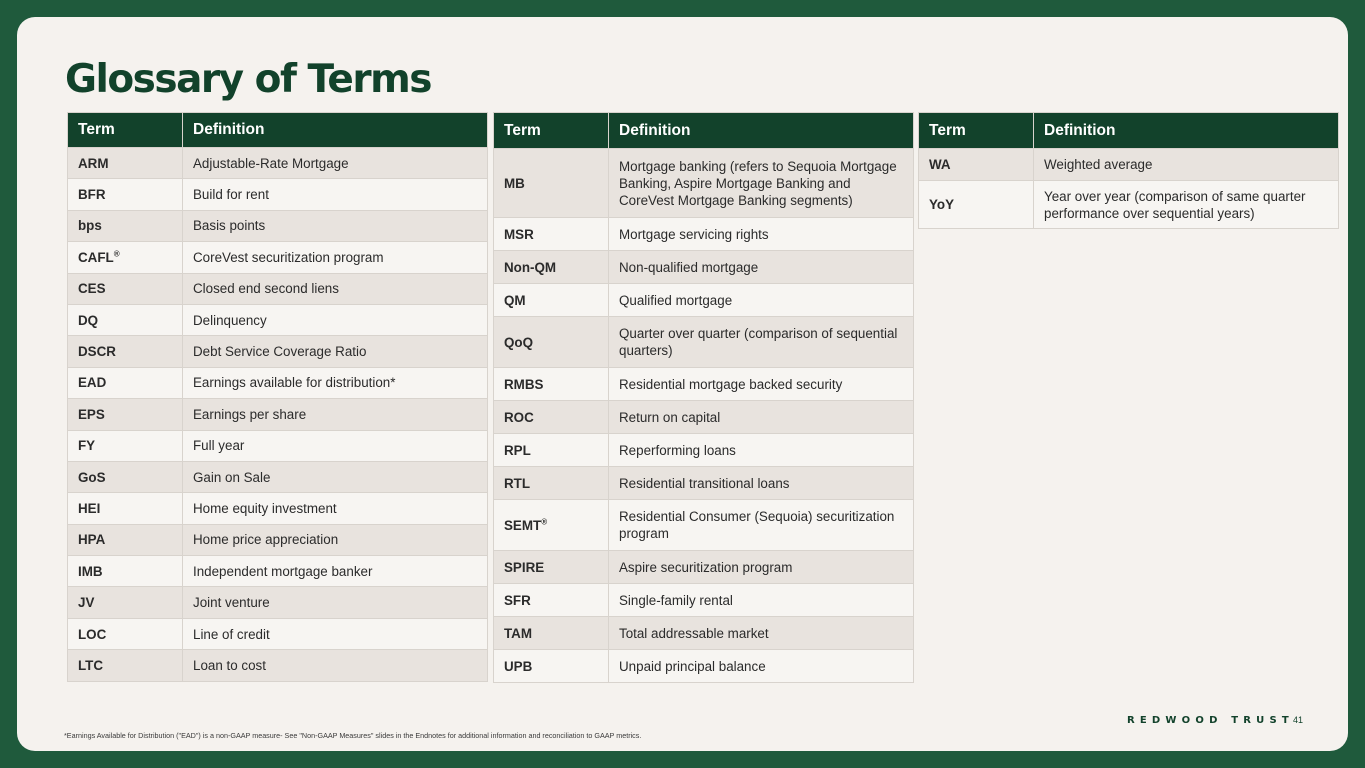 The image size is (1365, 768). I want to click on term-text: RMBS, so click(524, 384).